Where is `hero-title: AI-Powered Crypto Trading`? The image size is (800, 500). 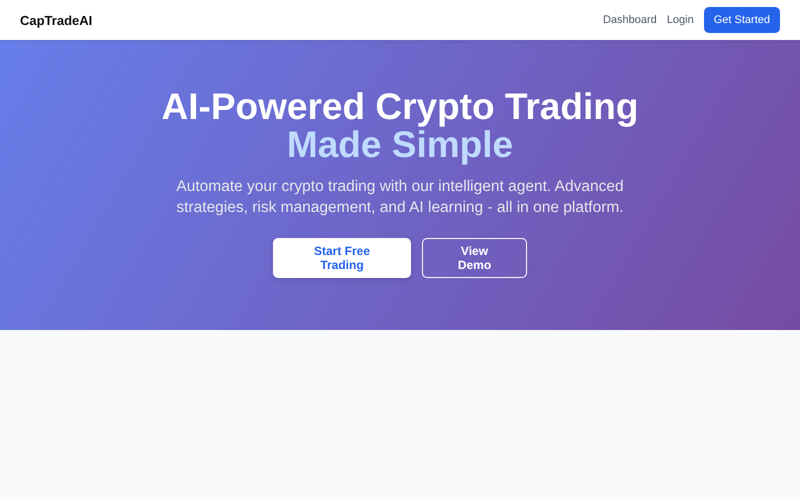 hero-title: AI-Powered Crypto Trading is located at coordinates (400, 107).